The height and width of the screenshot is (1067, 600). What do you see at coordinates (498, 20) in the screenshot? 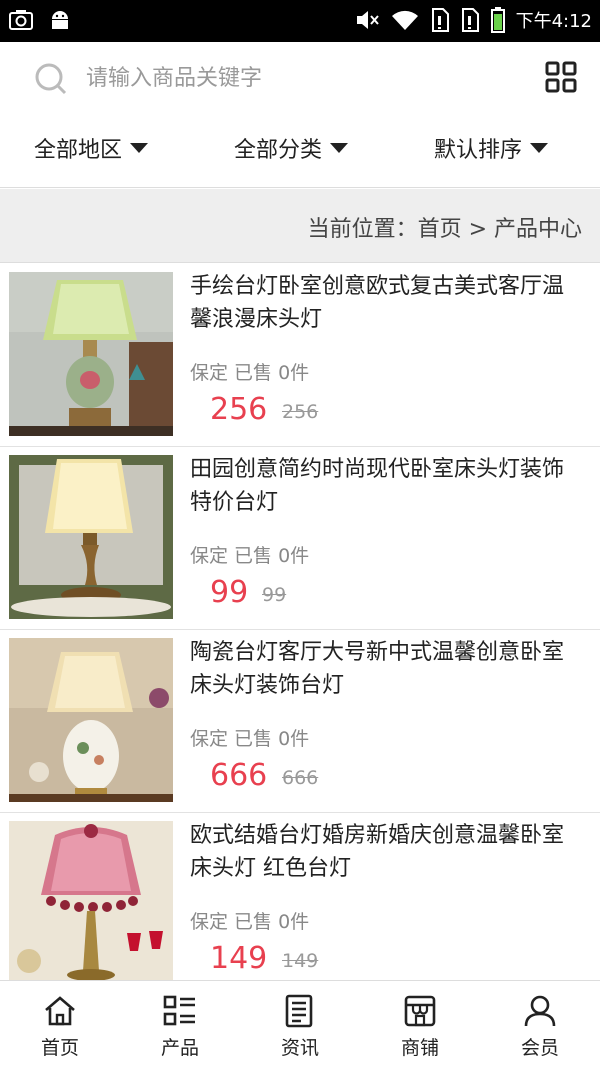
I see `battery-icon` at bounding box center [498, 20].